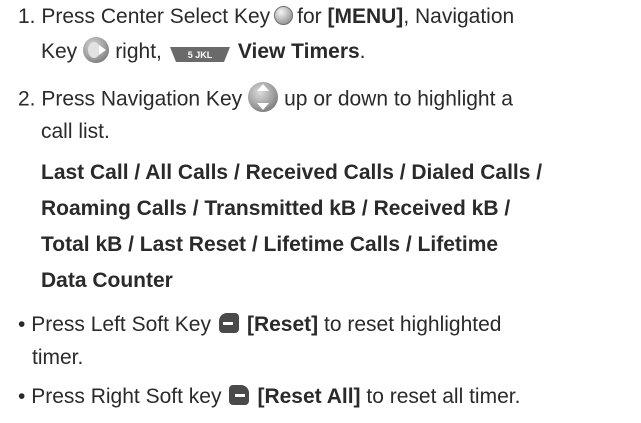 The width and height of the screenshot is (641, 423). Describe the element at coordinates (126, 396) in the screenshot. I see `bullet-reset-all-text-press: Press Right Soft key` at that location.